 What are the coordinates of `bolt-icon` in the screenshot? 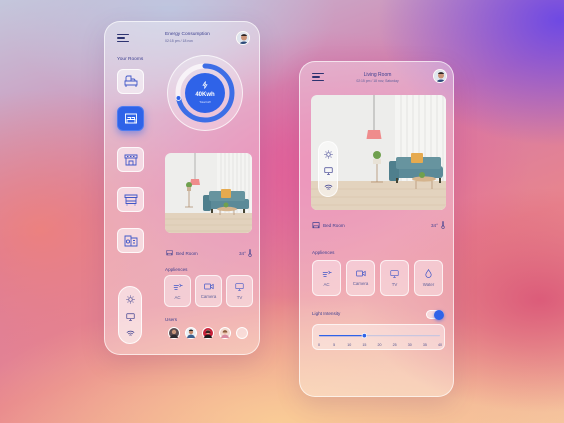 It's located at (205, 85).